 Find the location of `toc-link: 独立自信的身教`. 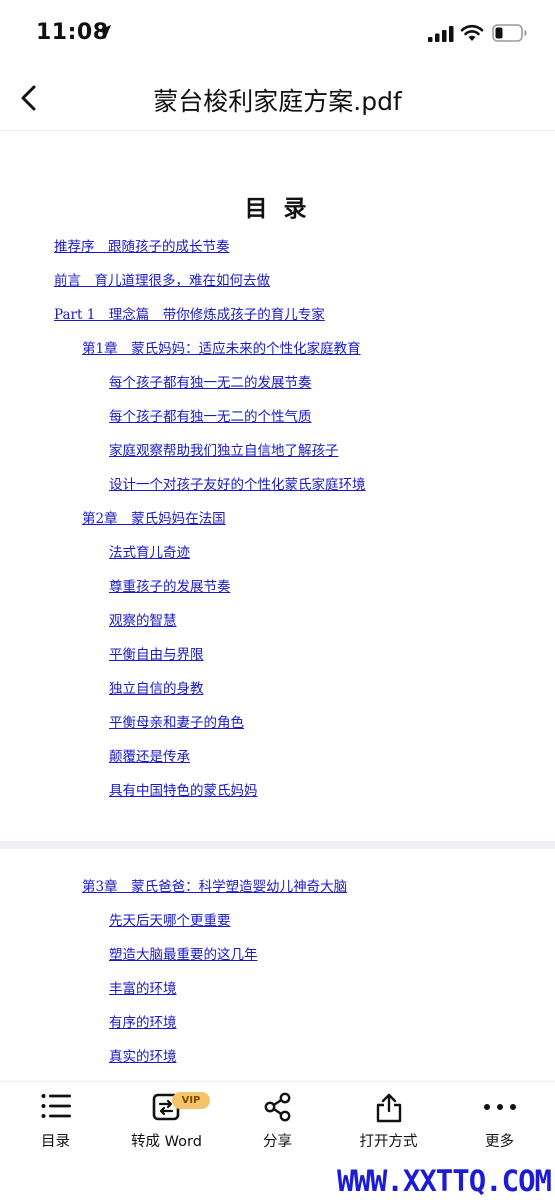

toc-link: 独立自信的身教 is located at coordinates (156, 687).